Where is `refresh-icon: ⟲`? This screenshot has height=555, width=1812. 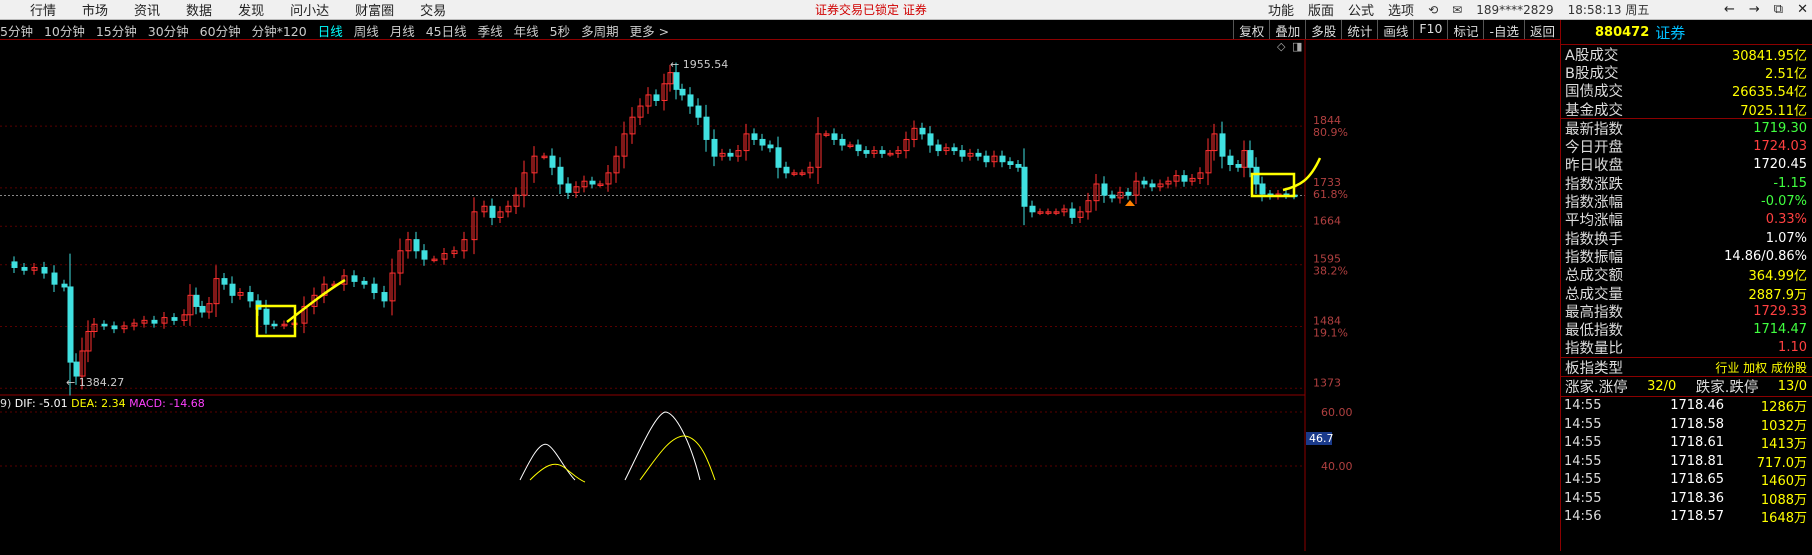 refresh-icon: ⟲ is located at coordinates (1433, 10).